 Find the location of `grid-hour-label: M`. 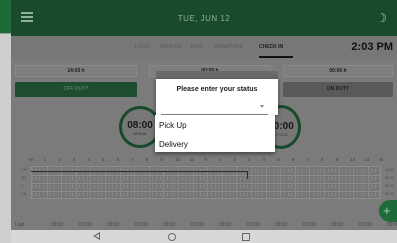

grid-hour-label: M is located at coordinates (381, 159).